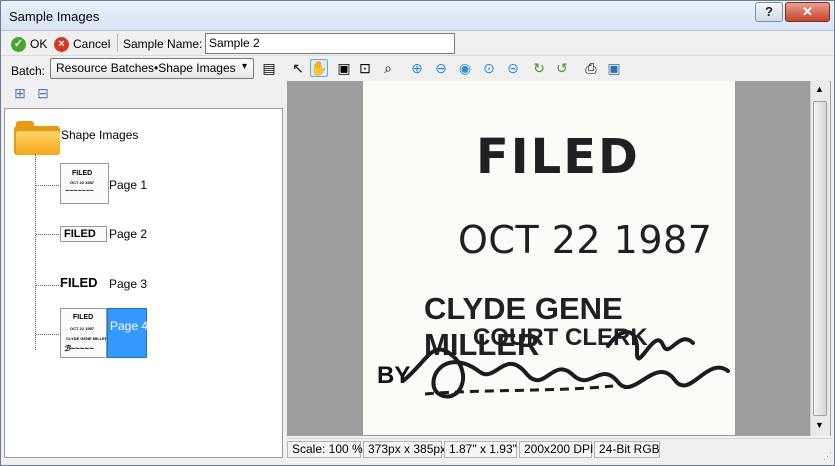 The width and height of the screenshot is (835, 466). Describe the element at coordinates (163, 44) in the screenshot. I see `sample-name-label: Sample Name:` at that location.